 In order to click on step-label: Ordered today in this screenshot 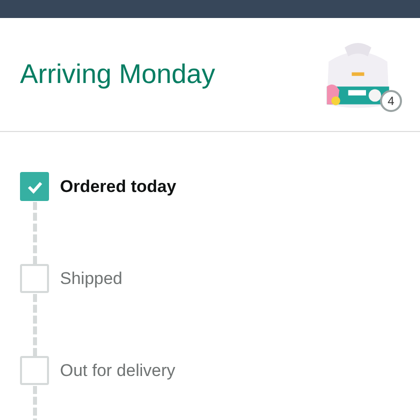, I will do `click(118, 187)`.